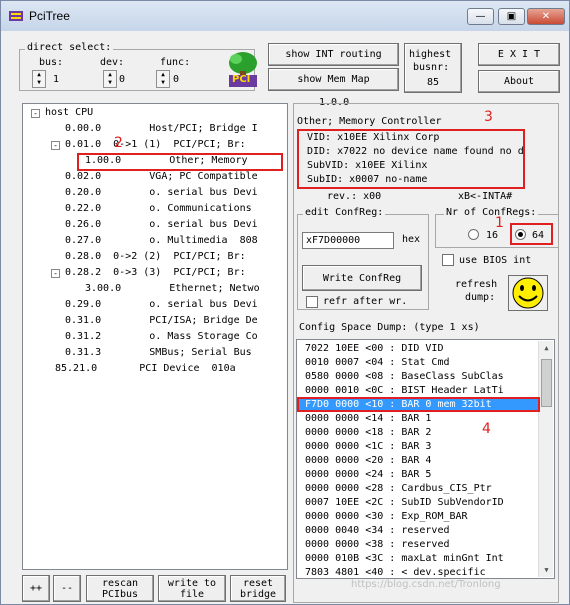  Describe the element at coordinates (122, 79) in the screenshot. I see `dev-value: 0` at that location.